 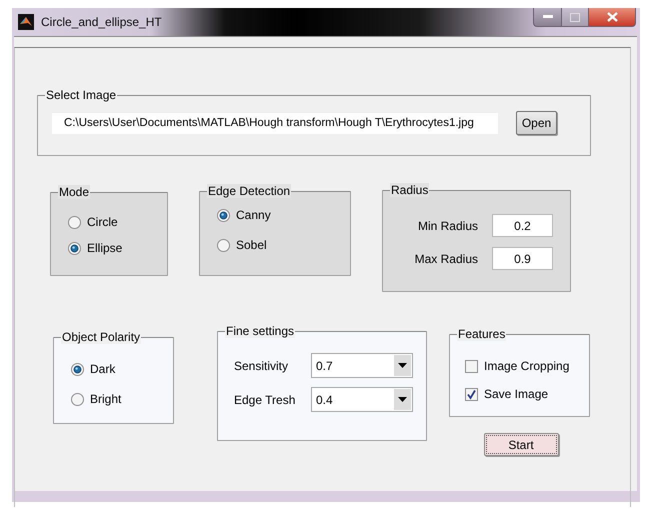 What do you see at coordinates (410, 190) in the screenshot?
I see `panel-title: Radius` at bounding box center [410, 190].